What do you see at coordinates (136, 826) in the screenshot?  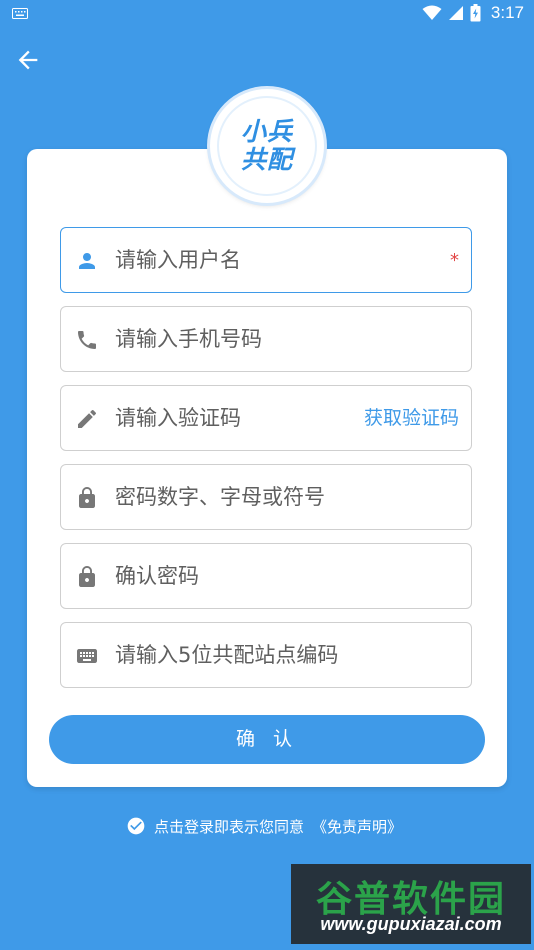 I see `check-circle-icon` at bounding box center [136, 826].